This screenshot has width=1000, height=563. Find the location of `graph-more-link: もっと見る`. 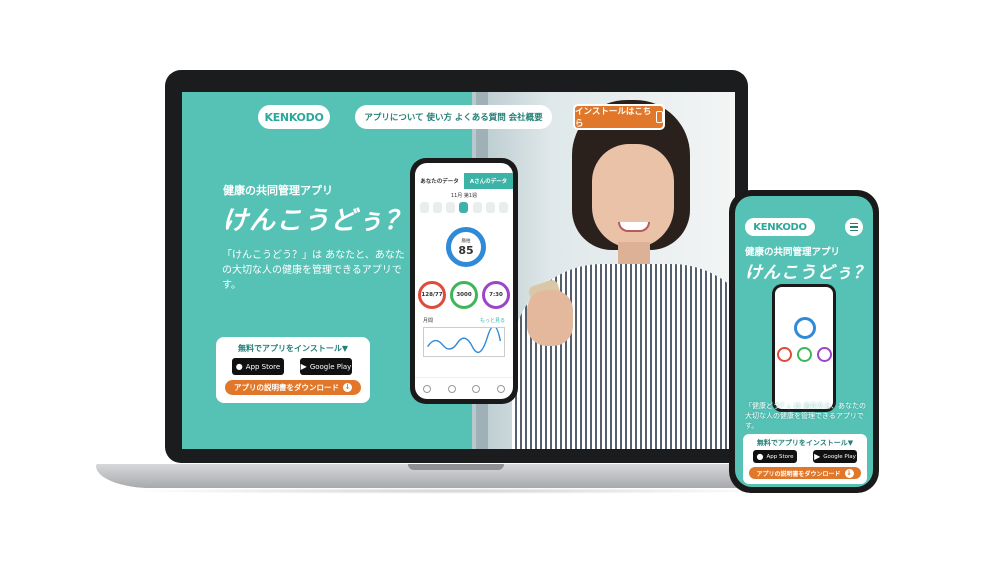

graph-more-link: もっと見る is located at coordinates (492, 321).